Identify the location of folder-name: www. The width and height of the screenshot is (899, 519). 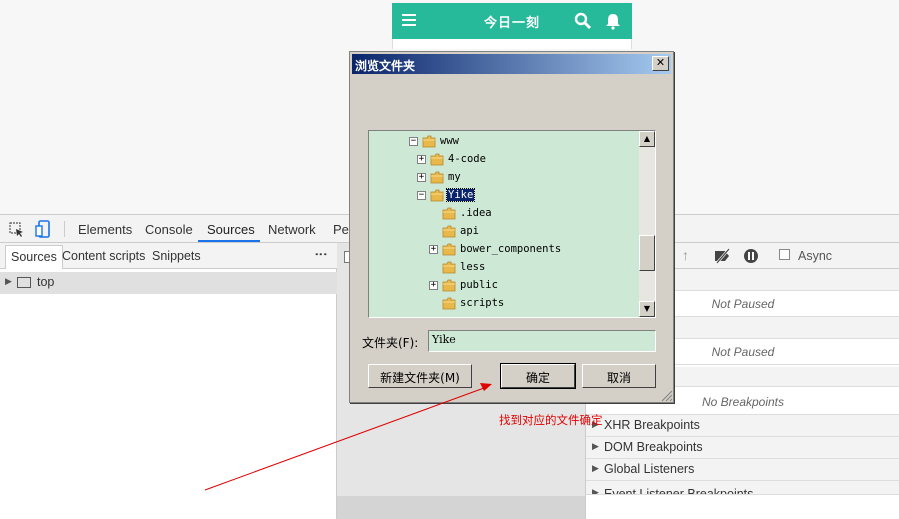
(449, 141).